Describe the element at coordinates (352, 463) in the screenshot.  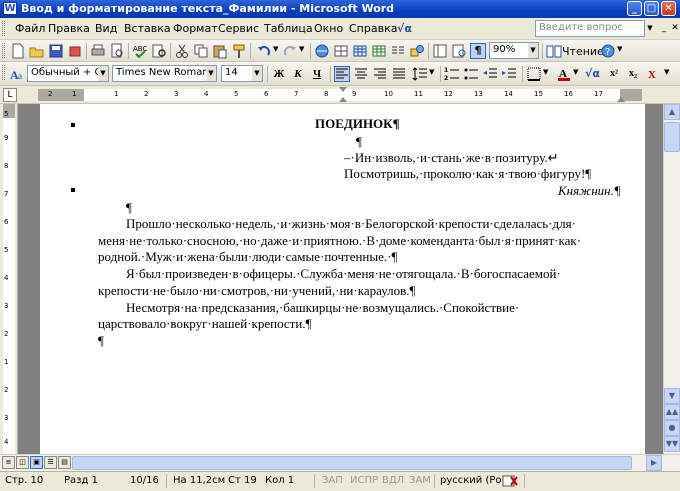
I see `horizontal-scroll-thumb` at that location.